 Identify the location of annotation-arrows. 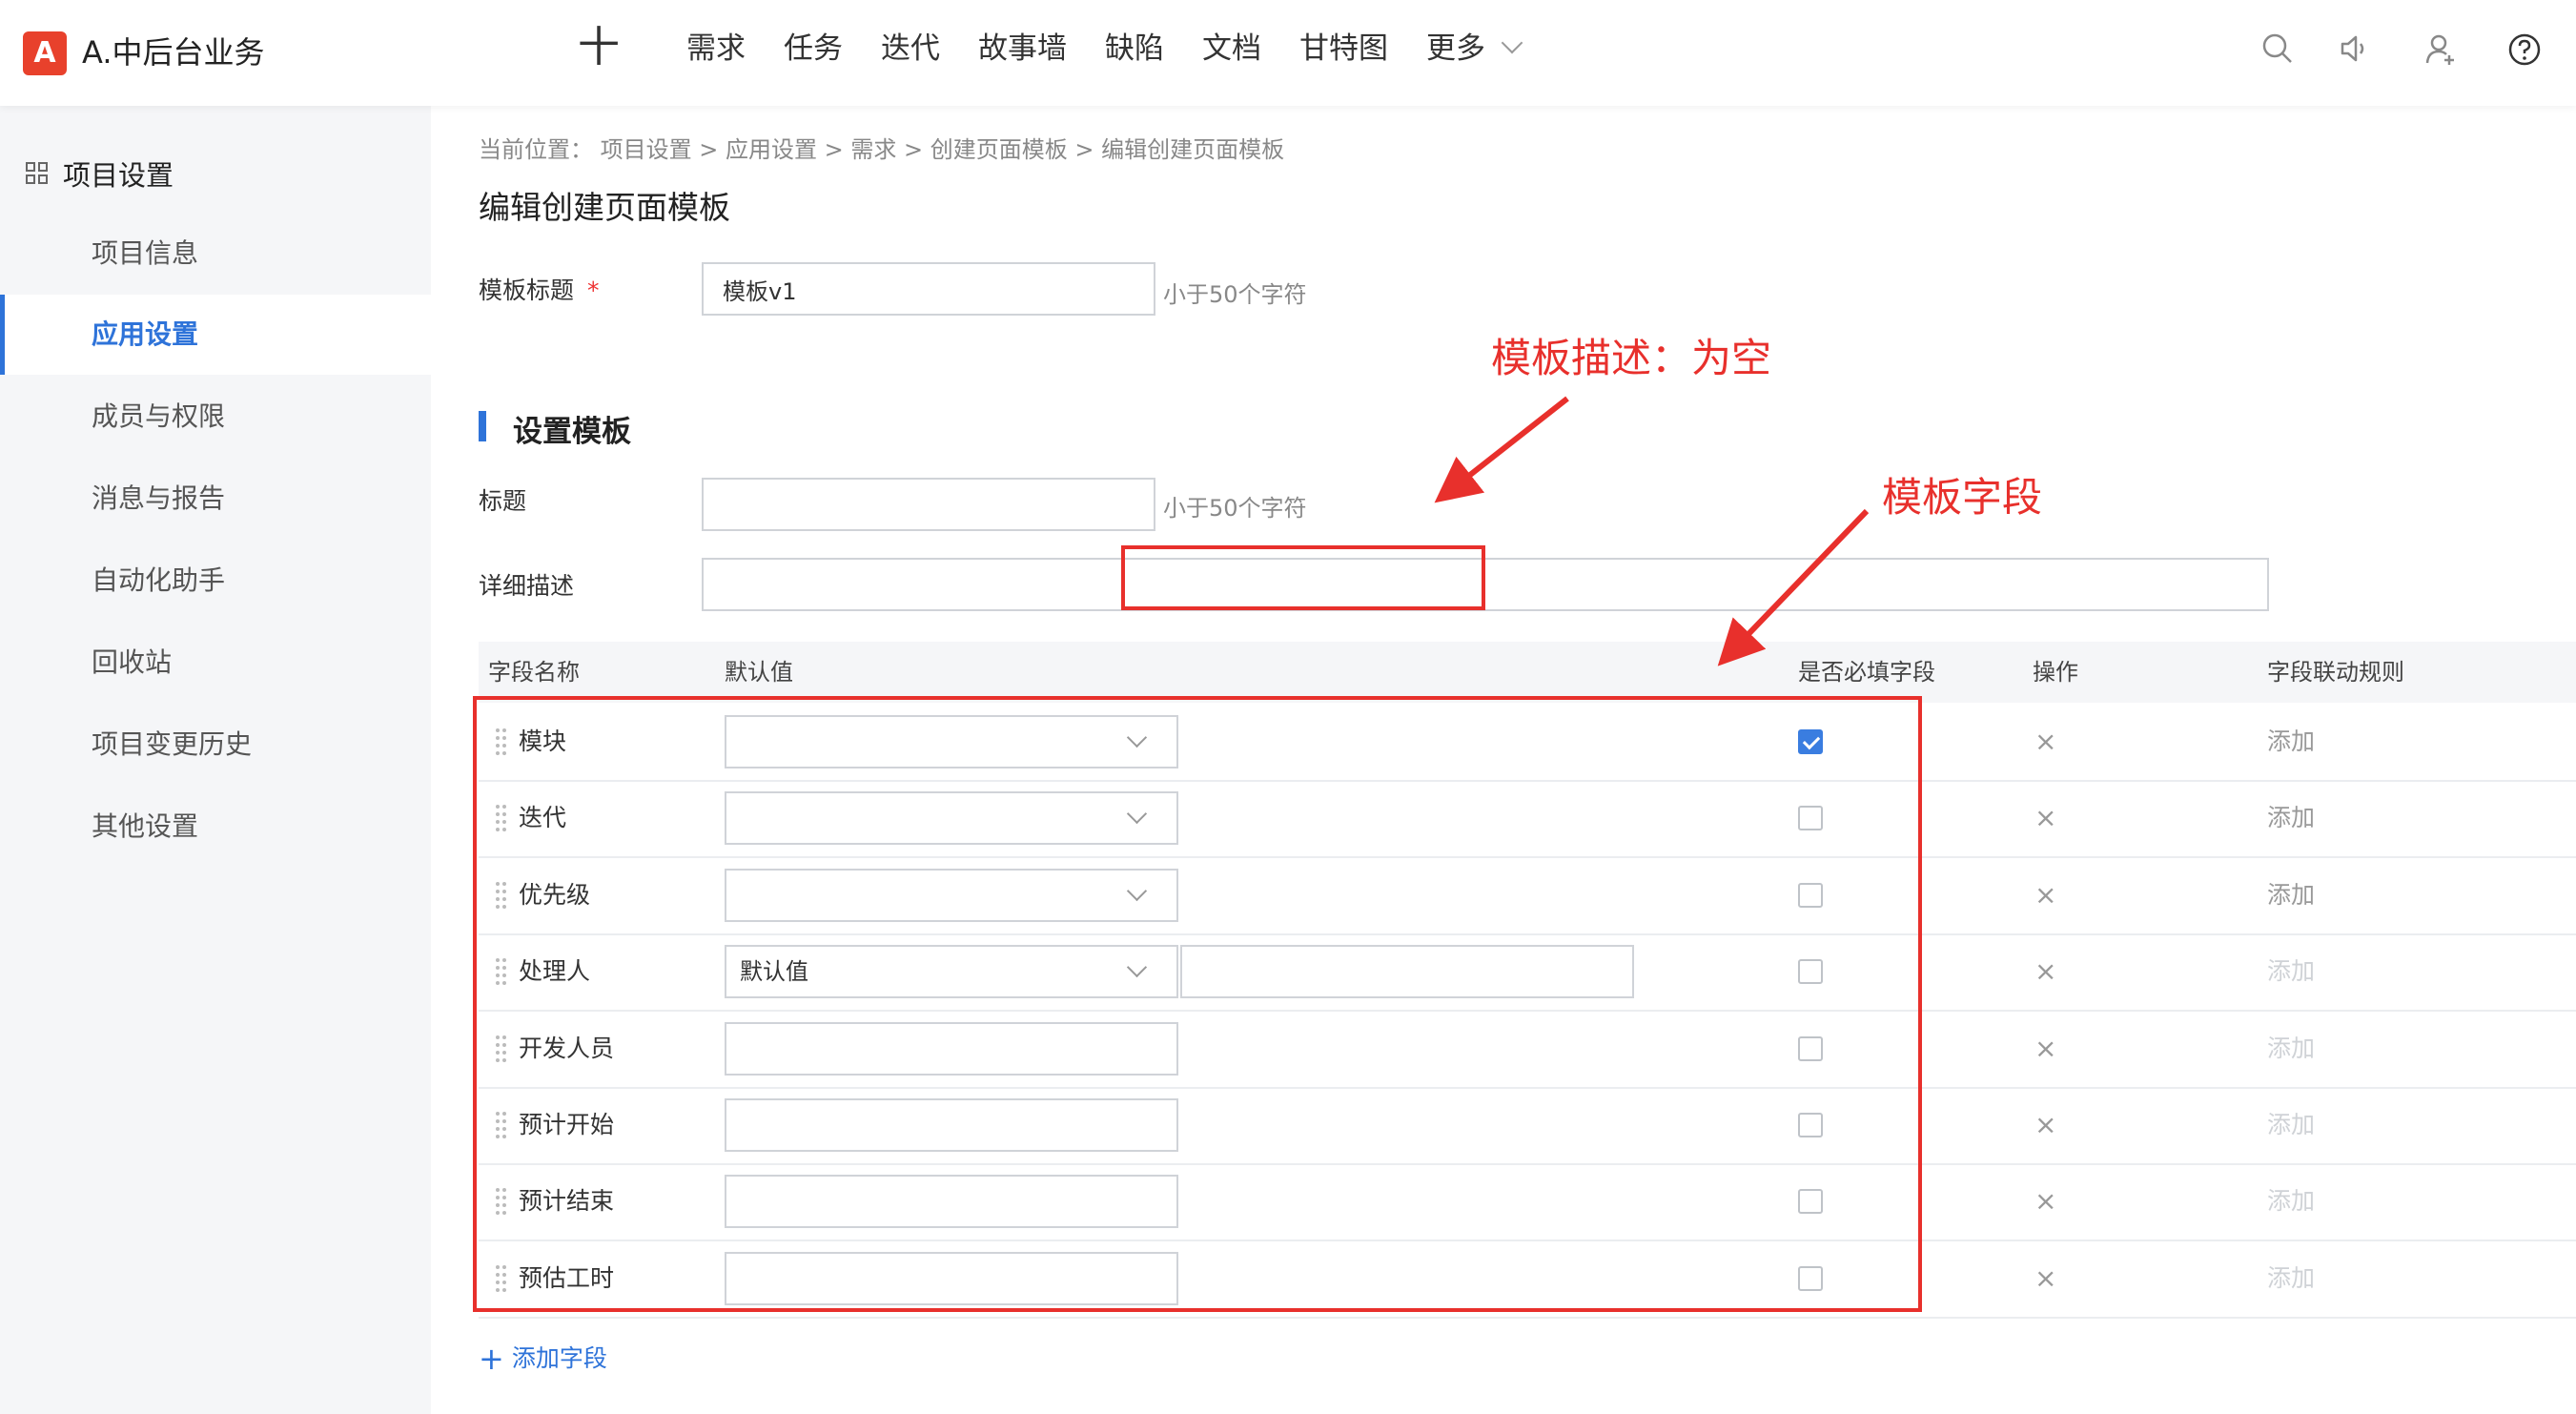
(1652, 531).